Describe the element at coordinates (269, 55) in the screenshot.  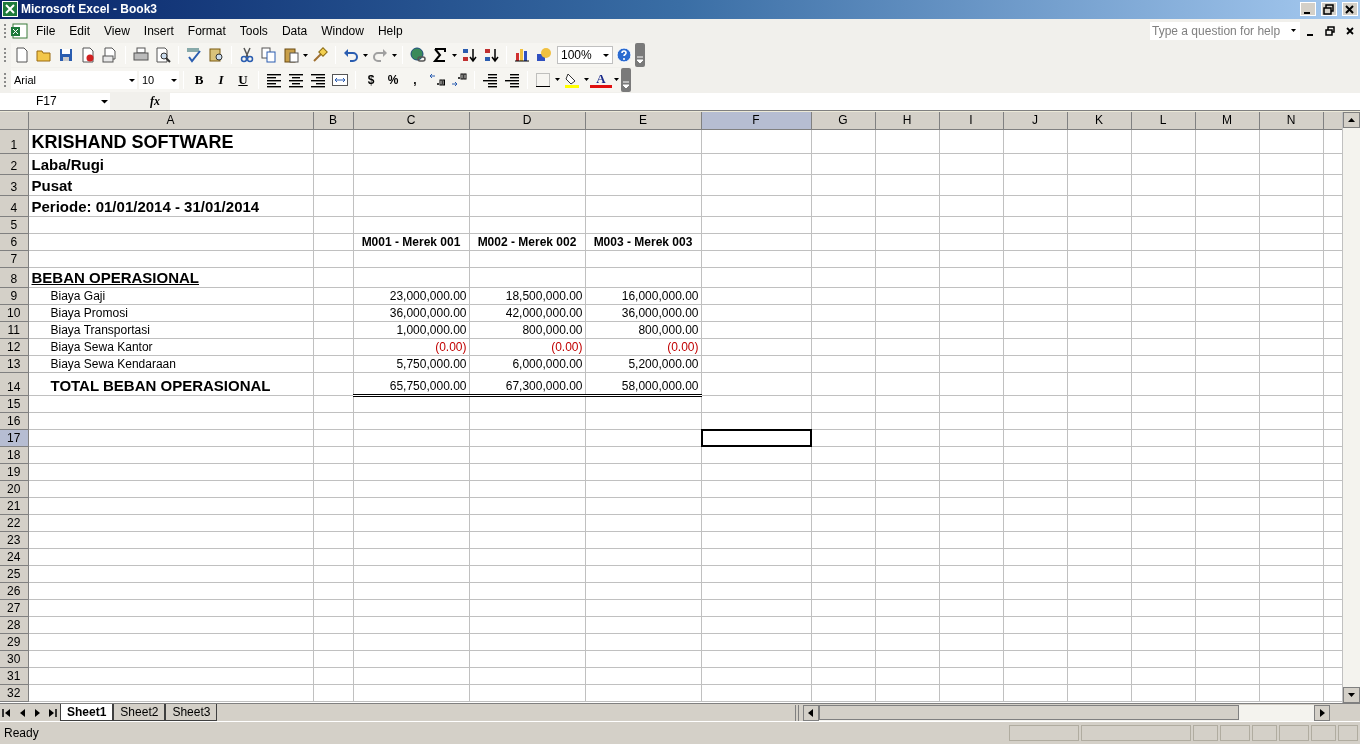
I see `copy-icon` at that location.